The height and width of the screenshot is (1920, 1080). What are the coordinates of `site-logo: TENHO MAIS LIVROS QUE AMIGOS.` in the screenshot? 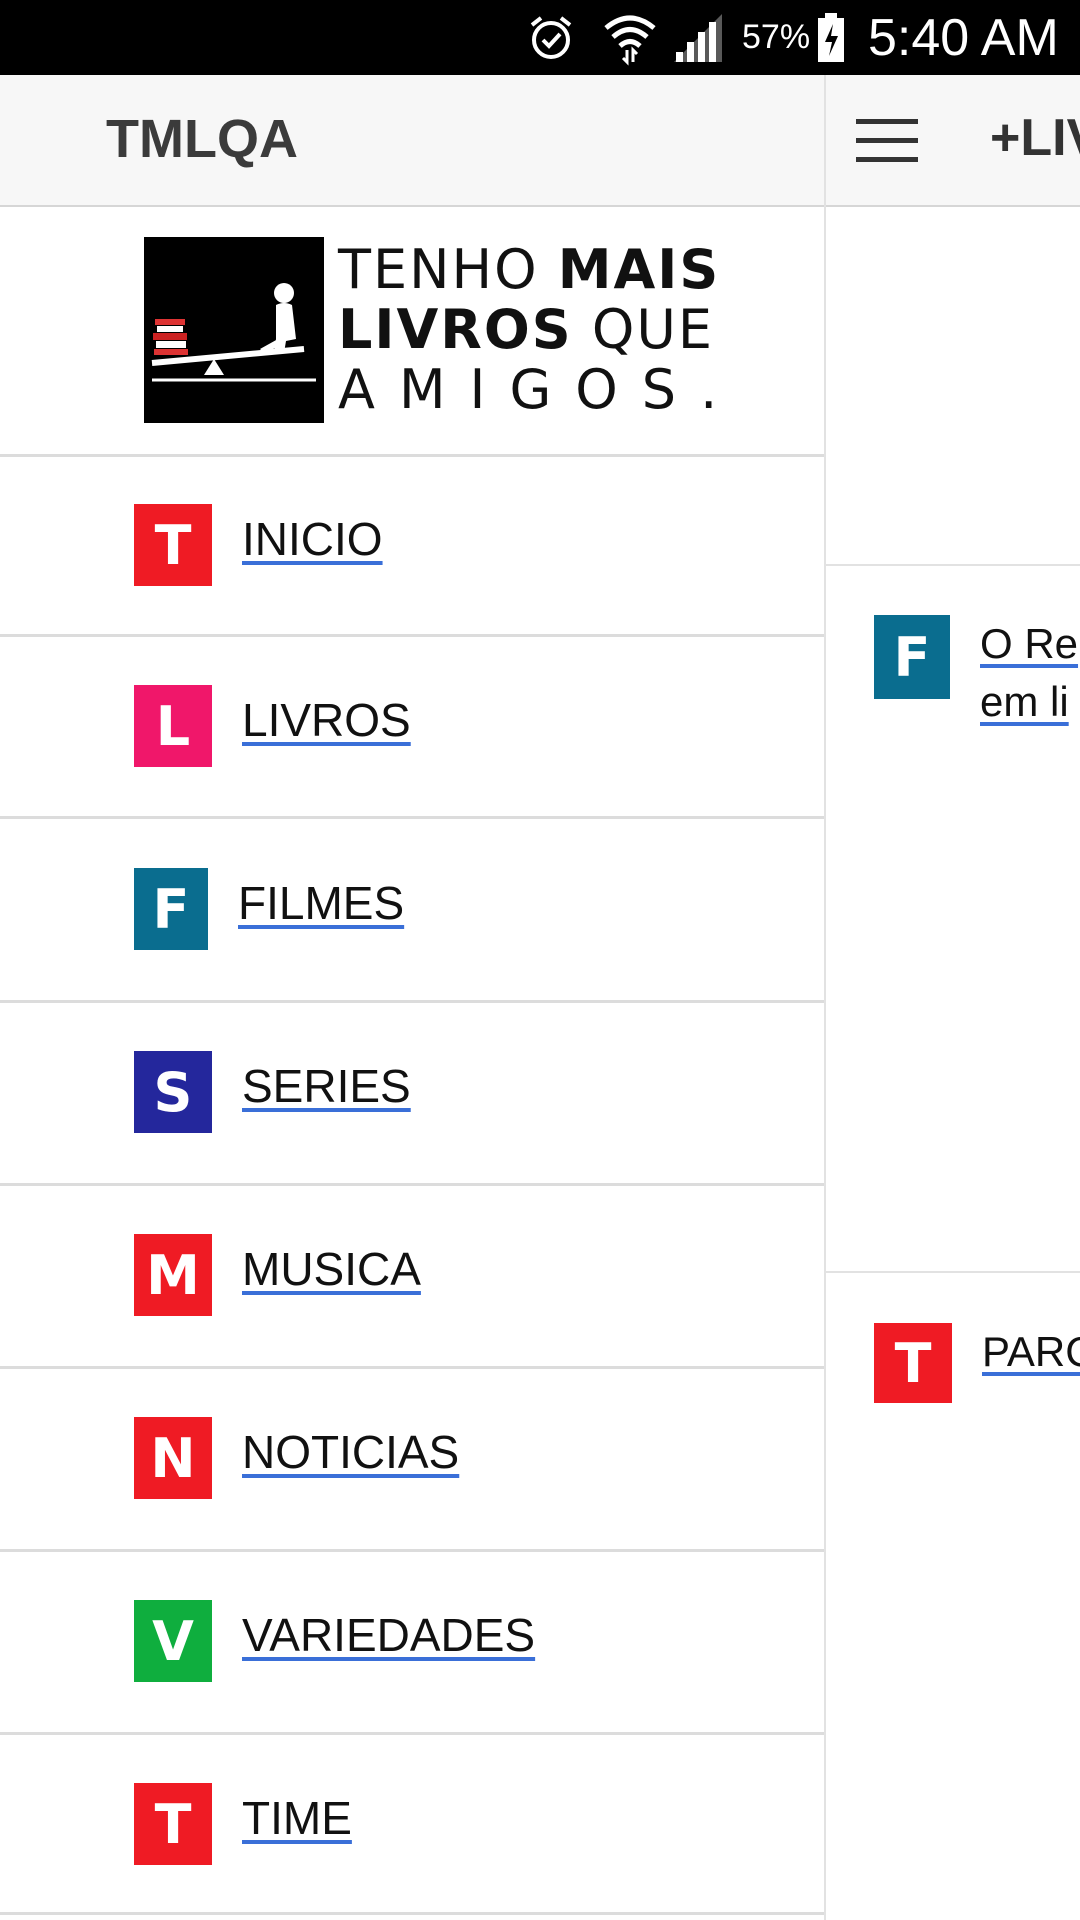 It's located at (431, 330).